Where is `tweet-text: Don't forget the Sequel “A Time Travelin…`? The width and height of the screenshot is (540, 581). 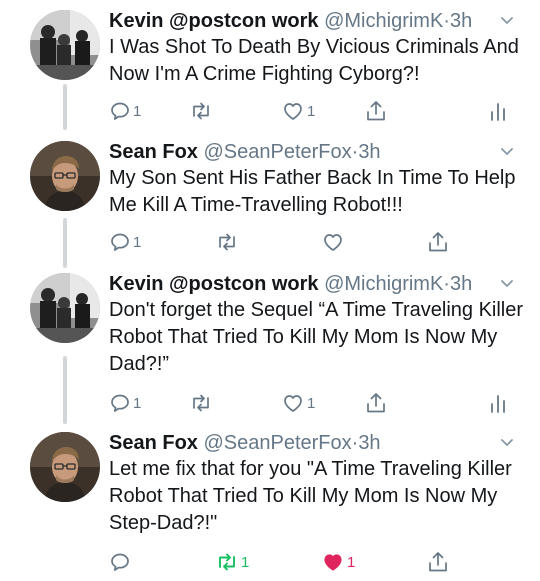 tweet-text: Don't forget the Sequel “A Time Travelin… is located at coordinates (316, 337).